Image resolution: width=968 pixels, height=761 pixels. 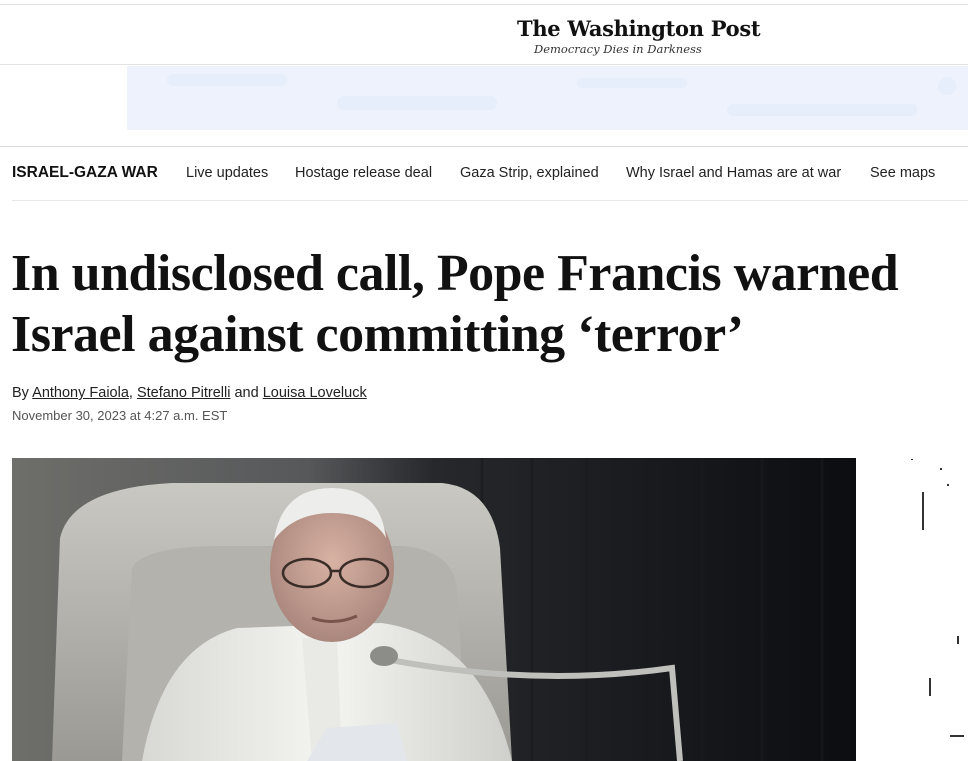 I want to click on subnav-link-why-war: Why Israel and Hamas are at war, so click(x=733, y=173).